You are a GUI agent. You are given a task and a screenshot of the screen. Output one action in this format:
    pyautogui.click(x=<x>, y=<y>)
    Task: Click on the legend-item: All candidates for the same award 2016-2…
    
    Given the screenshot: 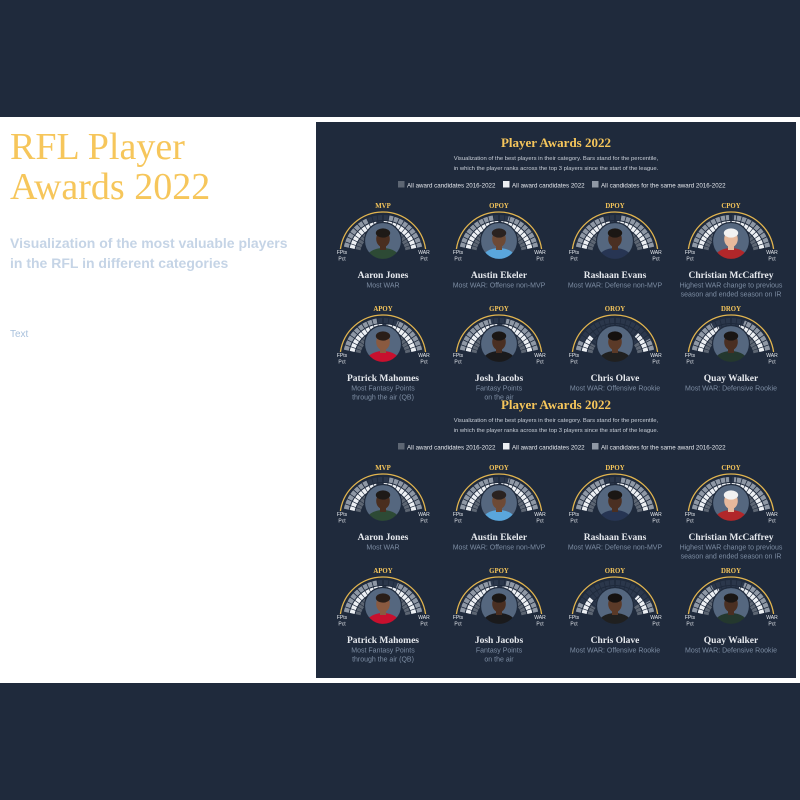 What is the action you would take?
    pyautogui.click(x=659, y=185)
    